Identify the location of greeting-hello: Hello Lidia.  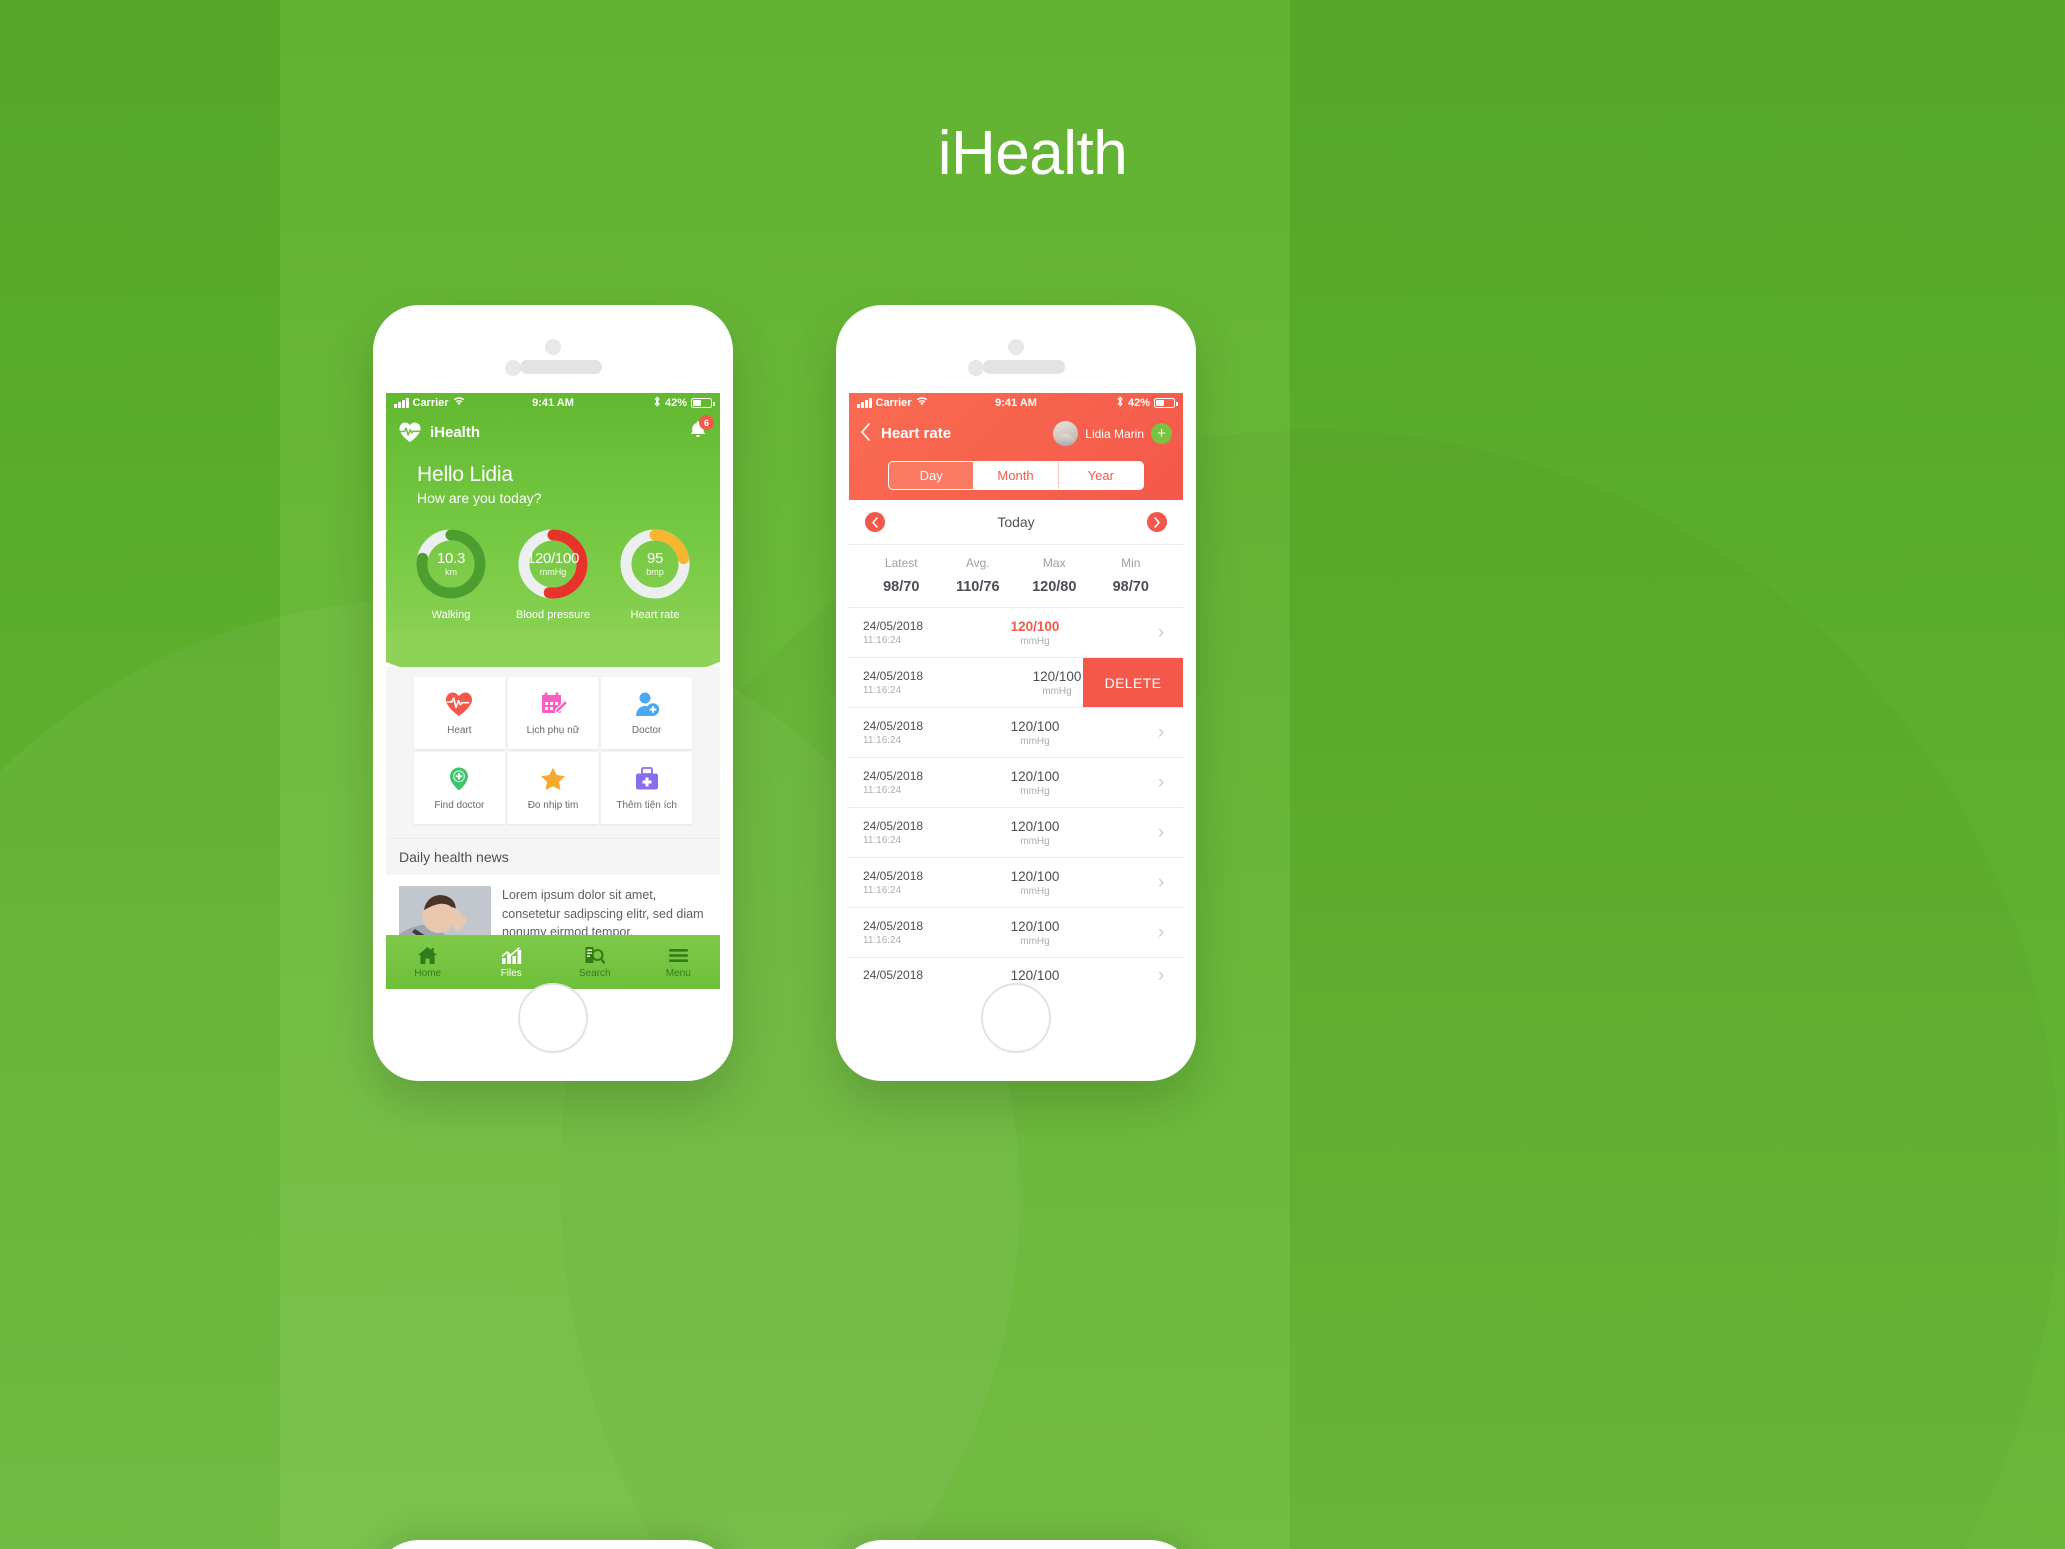
(465, 474).